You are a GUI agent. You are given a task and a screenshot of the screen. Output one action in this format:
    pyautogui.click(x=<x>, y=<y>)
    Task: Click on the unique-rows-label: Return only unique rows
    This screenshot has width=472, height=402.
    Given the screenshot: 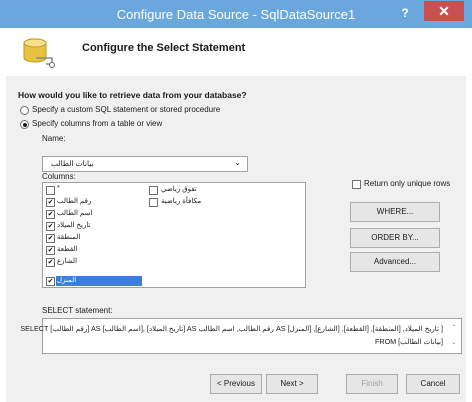 What is the action you would take?
    pyautogui.click(x=407, y=183)
    